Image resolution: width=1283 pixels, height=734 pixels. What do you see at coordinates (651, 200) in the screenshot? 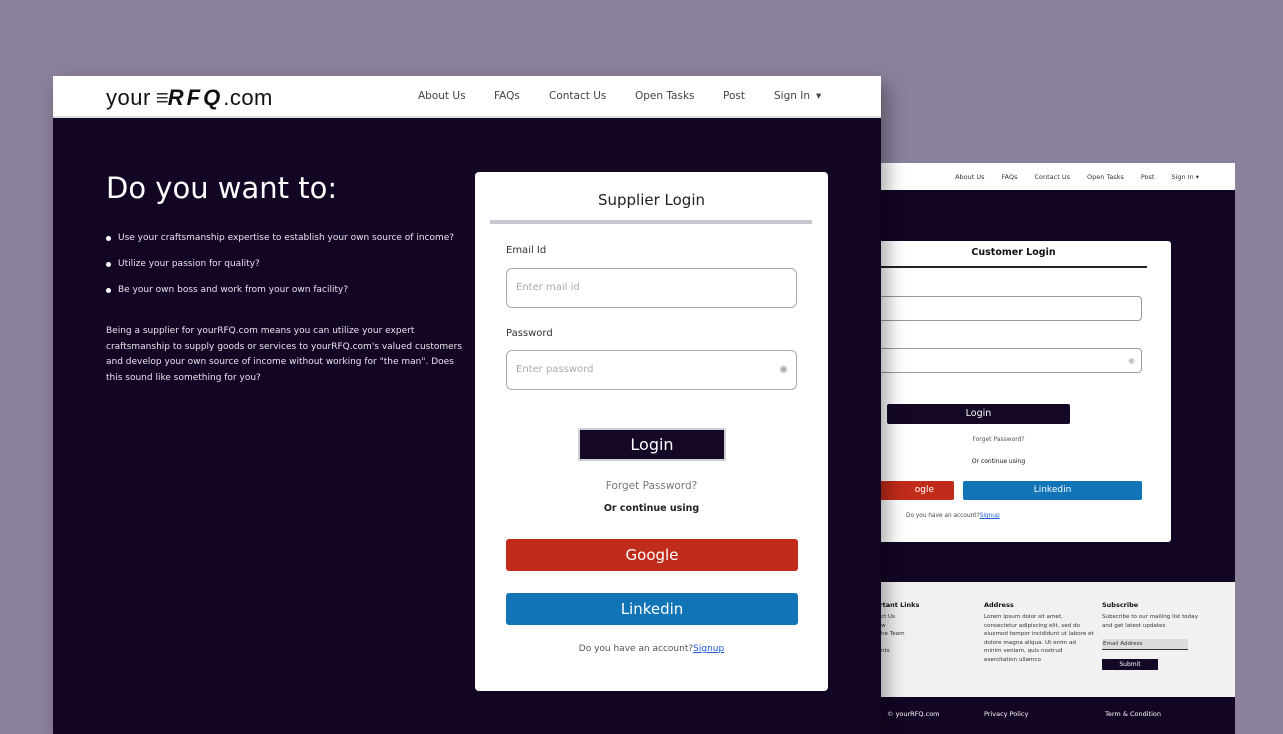
I see `login-title: Supplier Login` at bounding box center [651, 200].